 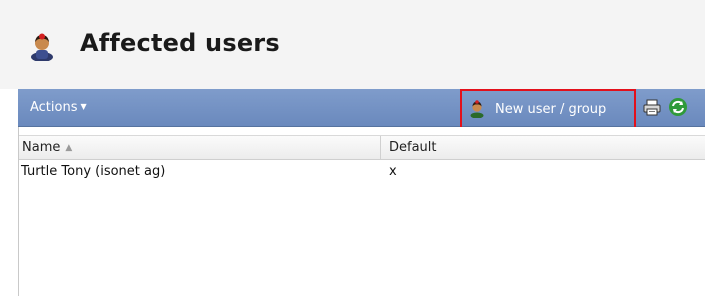 What do you see at coordinates (413, 147) in the screenshot?
I see `column-default-label: Default` at bounding box center [413, 147].